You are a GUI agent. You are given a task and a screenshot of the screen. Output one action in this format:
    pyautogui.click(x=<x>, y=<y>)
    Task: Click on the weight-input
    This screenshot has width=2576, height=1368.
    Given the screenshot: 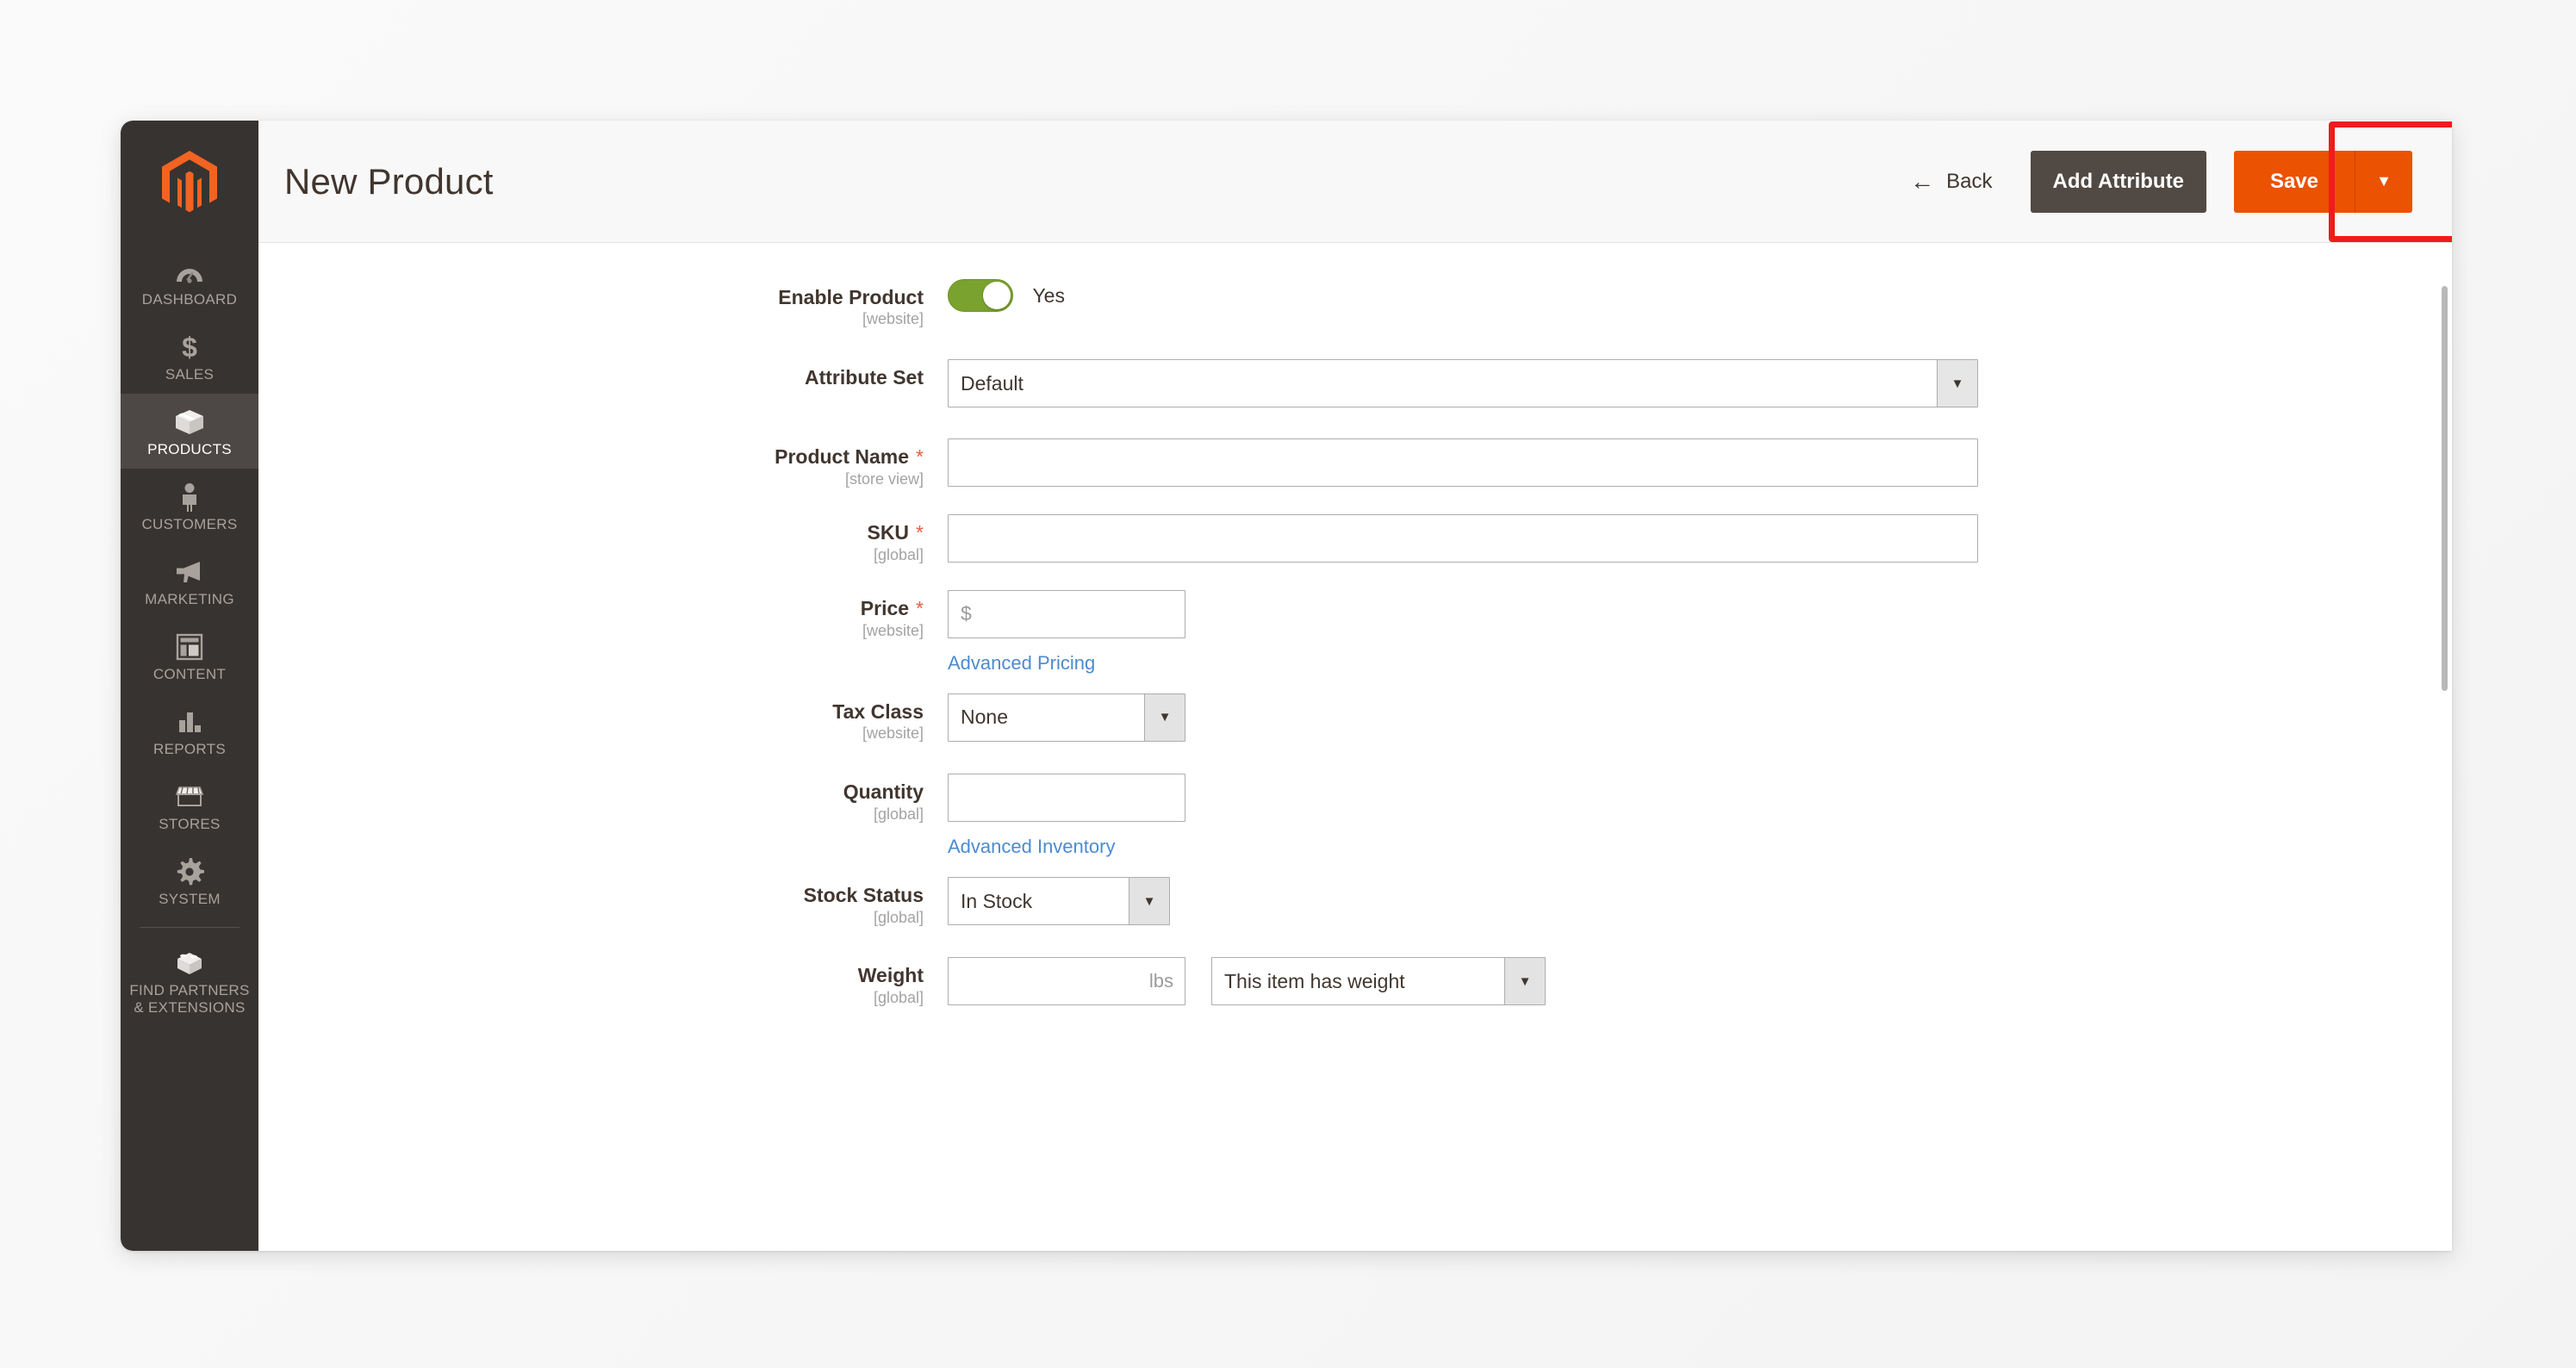 What is the action you would take?
    pyautogui.click(x=1067, y=981)
    